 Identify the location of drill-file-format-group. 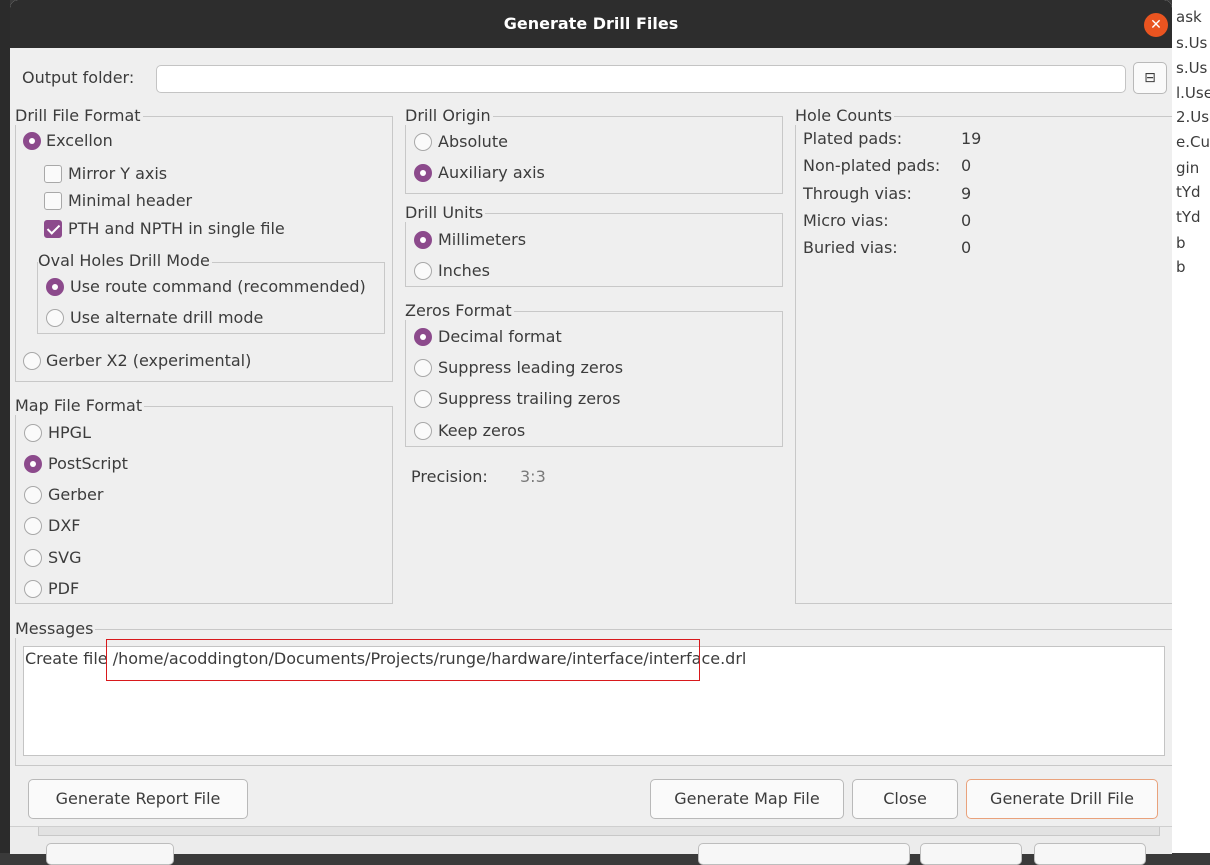
(204, 249).